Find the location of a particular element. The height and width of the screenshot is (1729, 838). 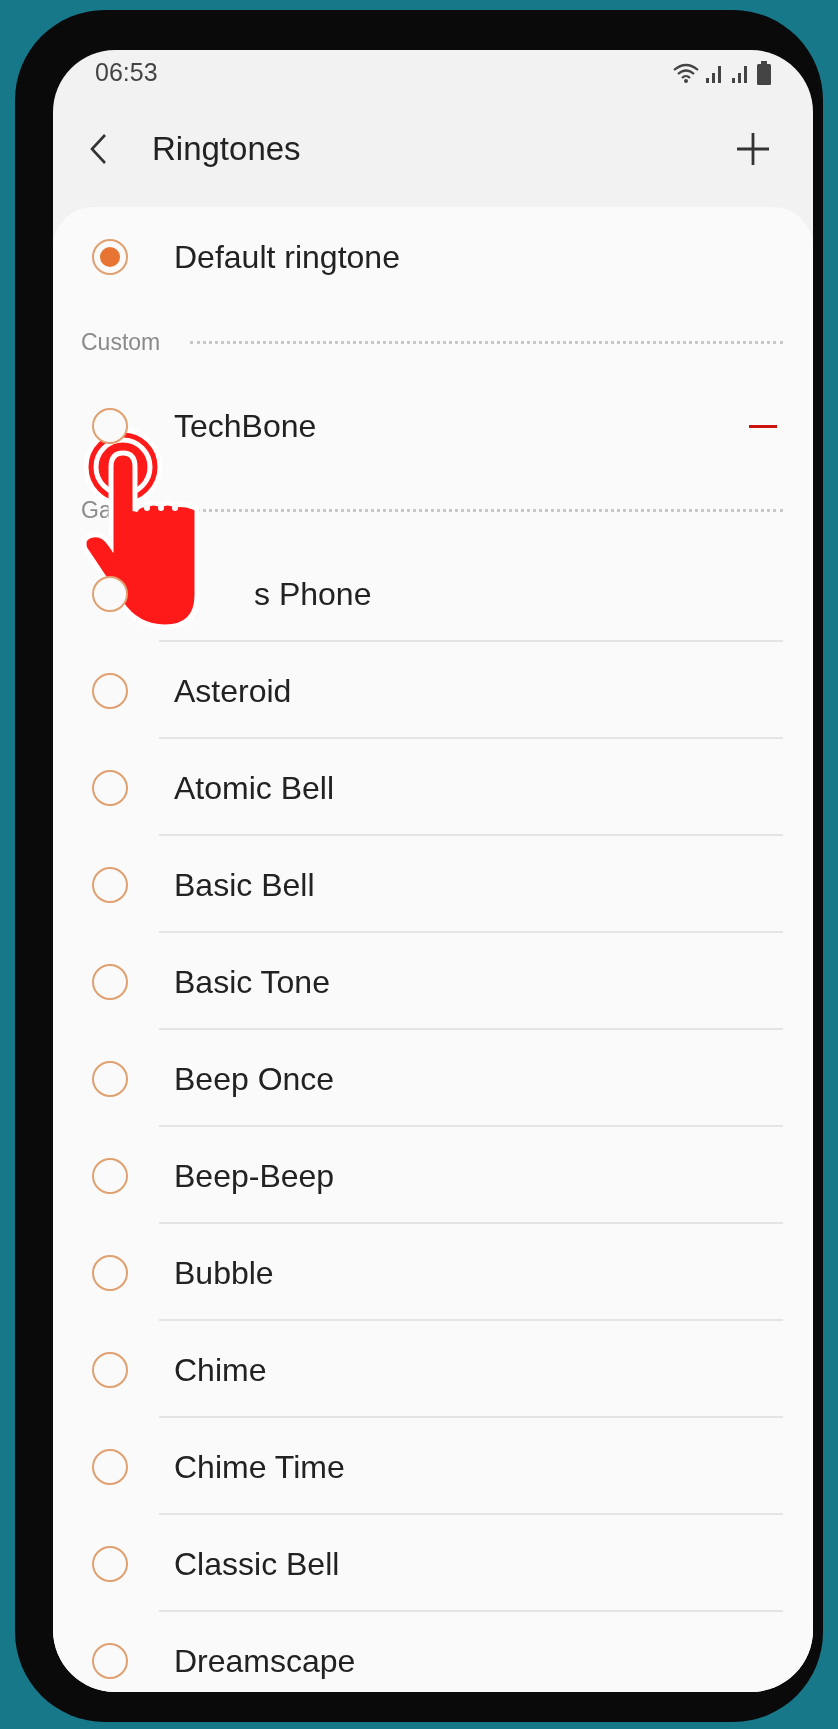

ringtone-label: Basic Bell is located at coordinates (244, 884).